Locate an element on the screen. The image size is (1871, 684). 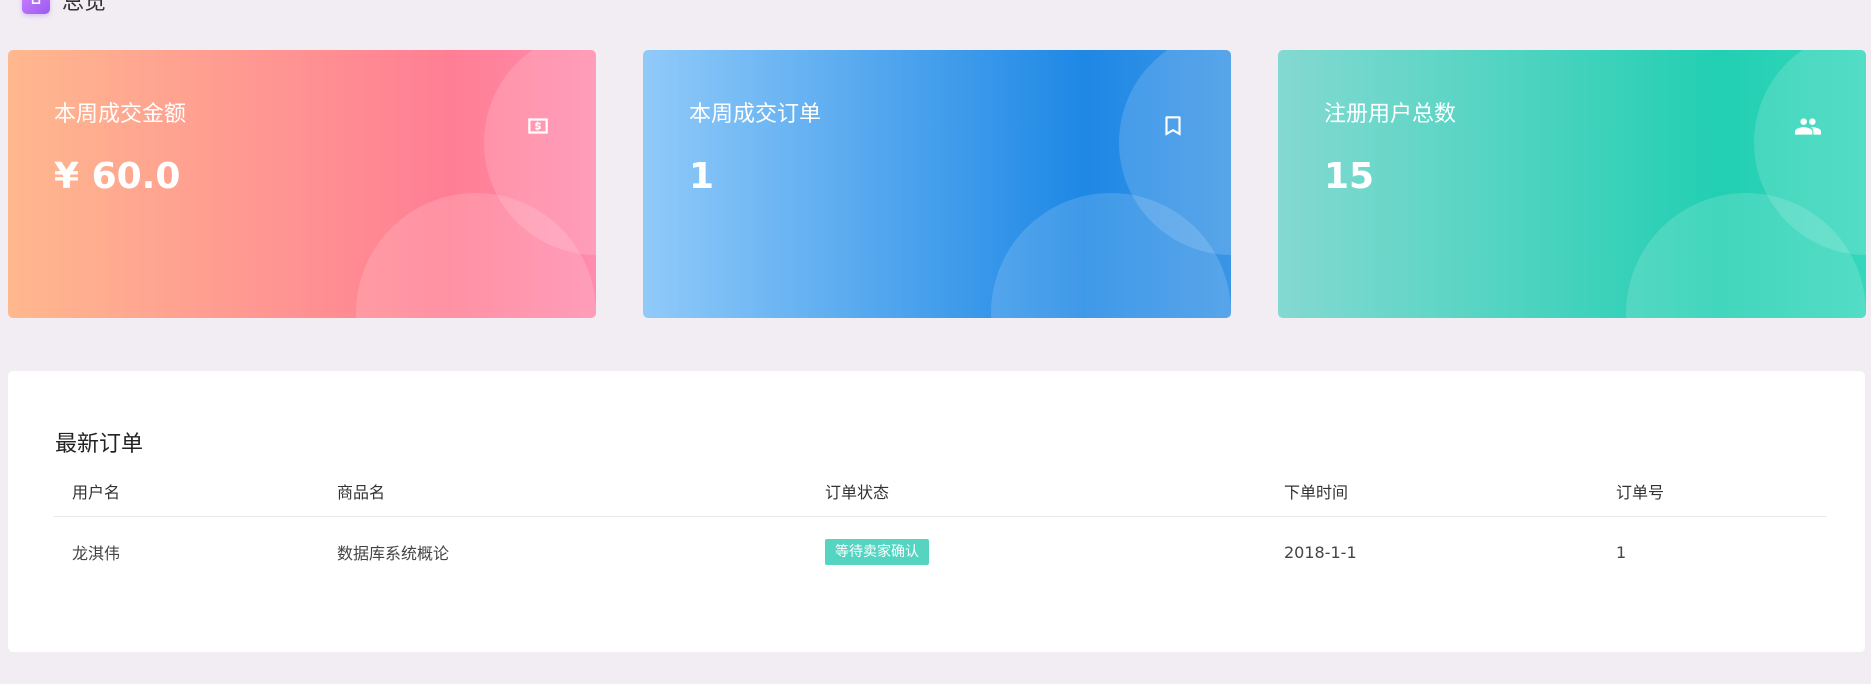
cell-username: 龙淇伟 is located at coordinates (96, 553).